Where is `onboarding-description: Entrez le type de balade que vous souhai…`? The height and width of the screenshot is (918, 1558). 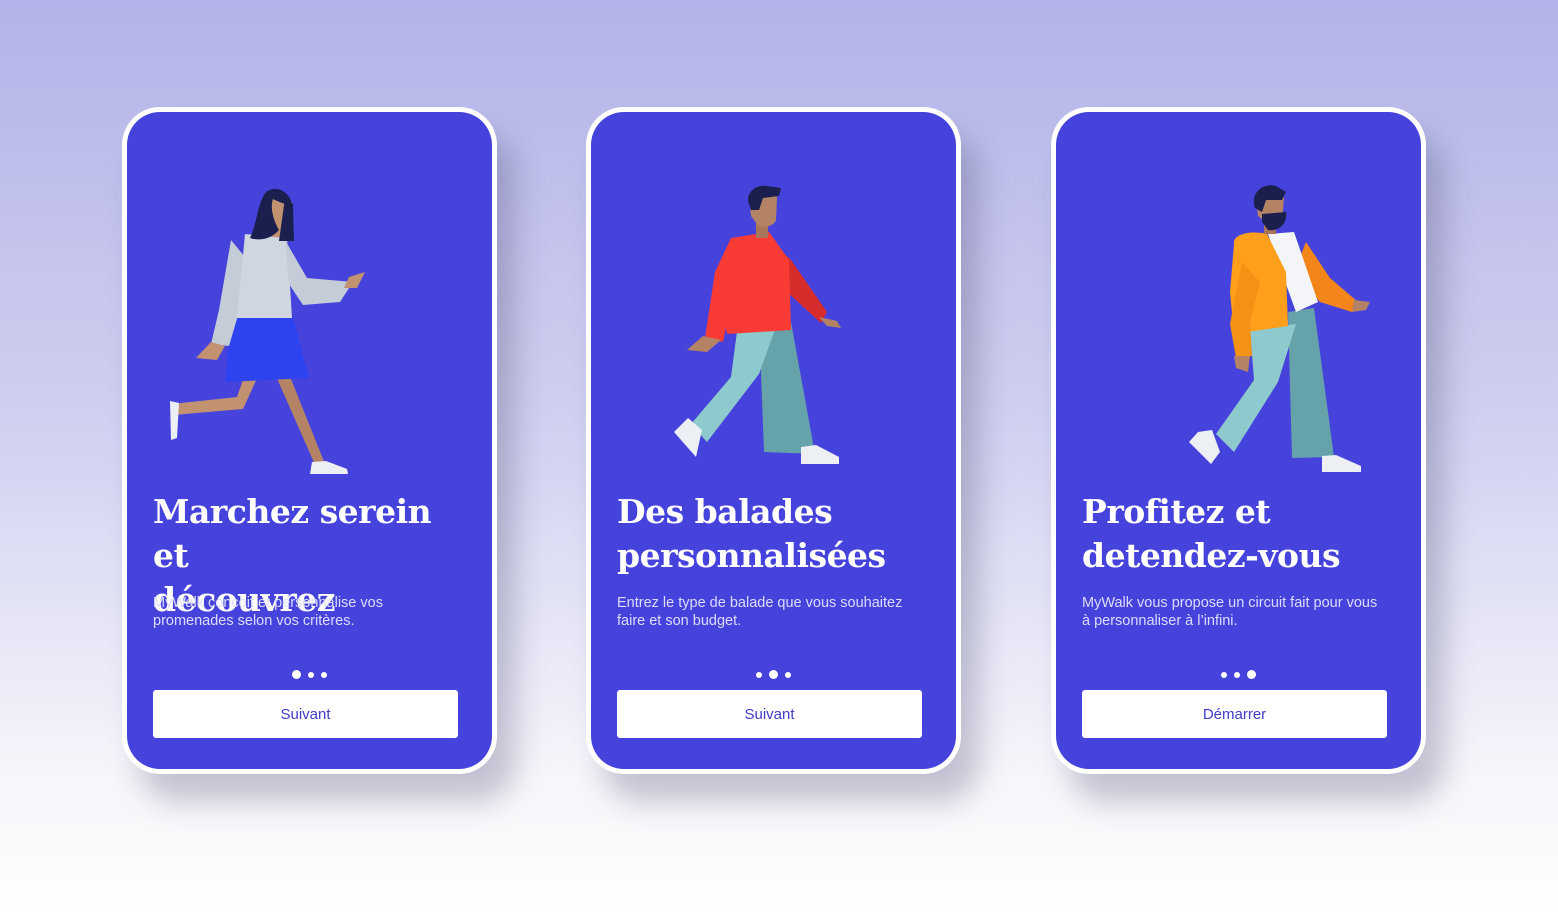 onboarding-description: Entrez le type de balade que vous souhai… is located at coordinates (760, 612).